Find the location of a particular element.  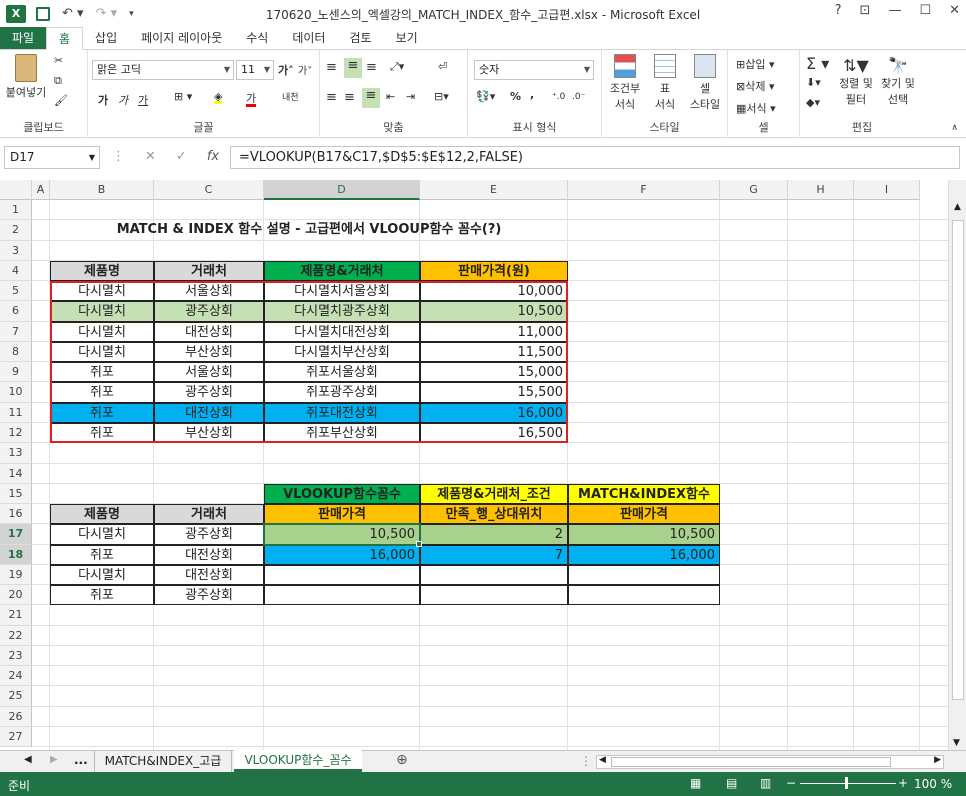

customize-qat-icon: ▾ is located at coordinates (131, 14).